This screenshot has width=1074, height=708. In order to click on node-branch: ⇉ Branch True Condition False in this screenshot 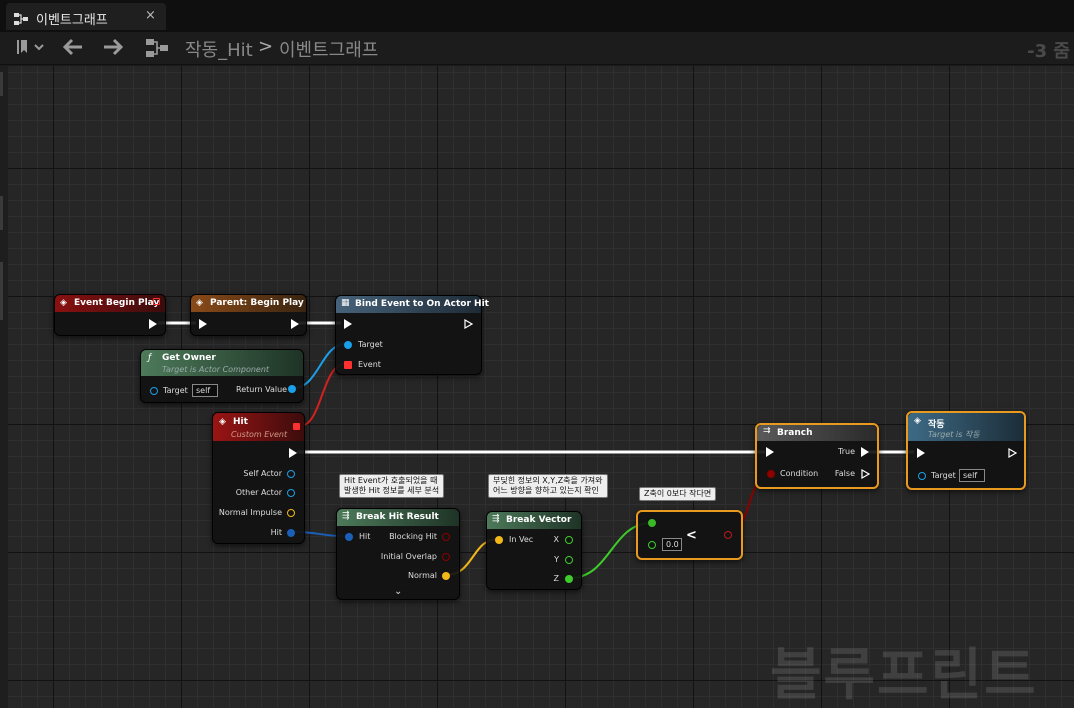, I will do `click(817, 456)`.